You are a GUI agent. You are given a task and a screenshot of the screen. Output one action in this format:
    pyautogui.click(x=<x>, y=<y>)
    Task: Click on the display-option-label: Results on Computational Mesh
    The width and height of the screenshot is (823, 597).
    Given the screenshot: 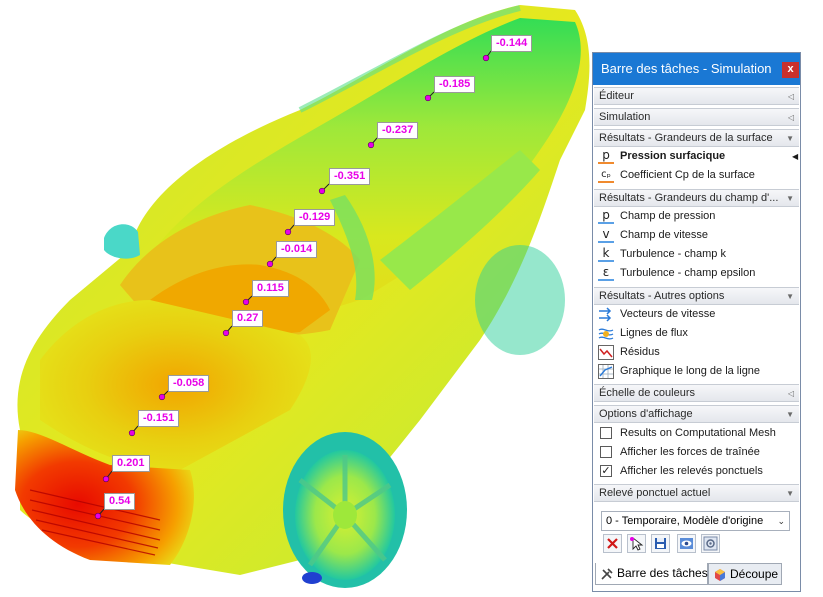 What is the action you would take?
    pyautogui.click(x=698, y=433)
    